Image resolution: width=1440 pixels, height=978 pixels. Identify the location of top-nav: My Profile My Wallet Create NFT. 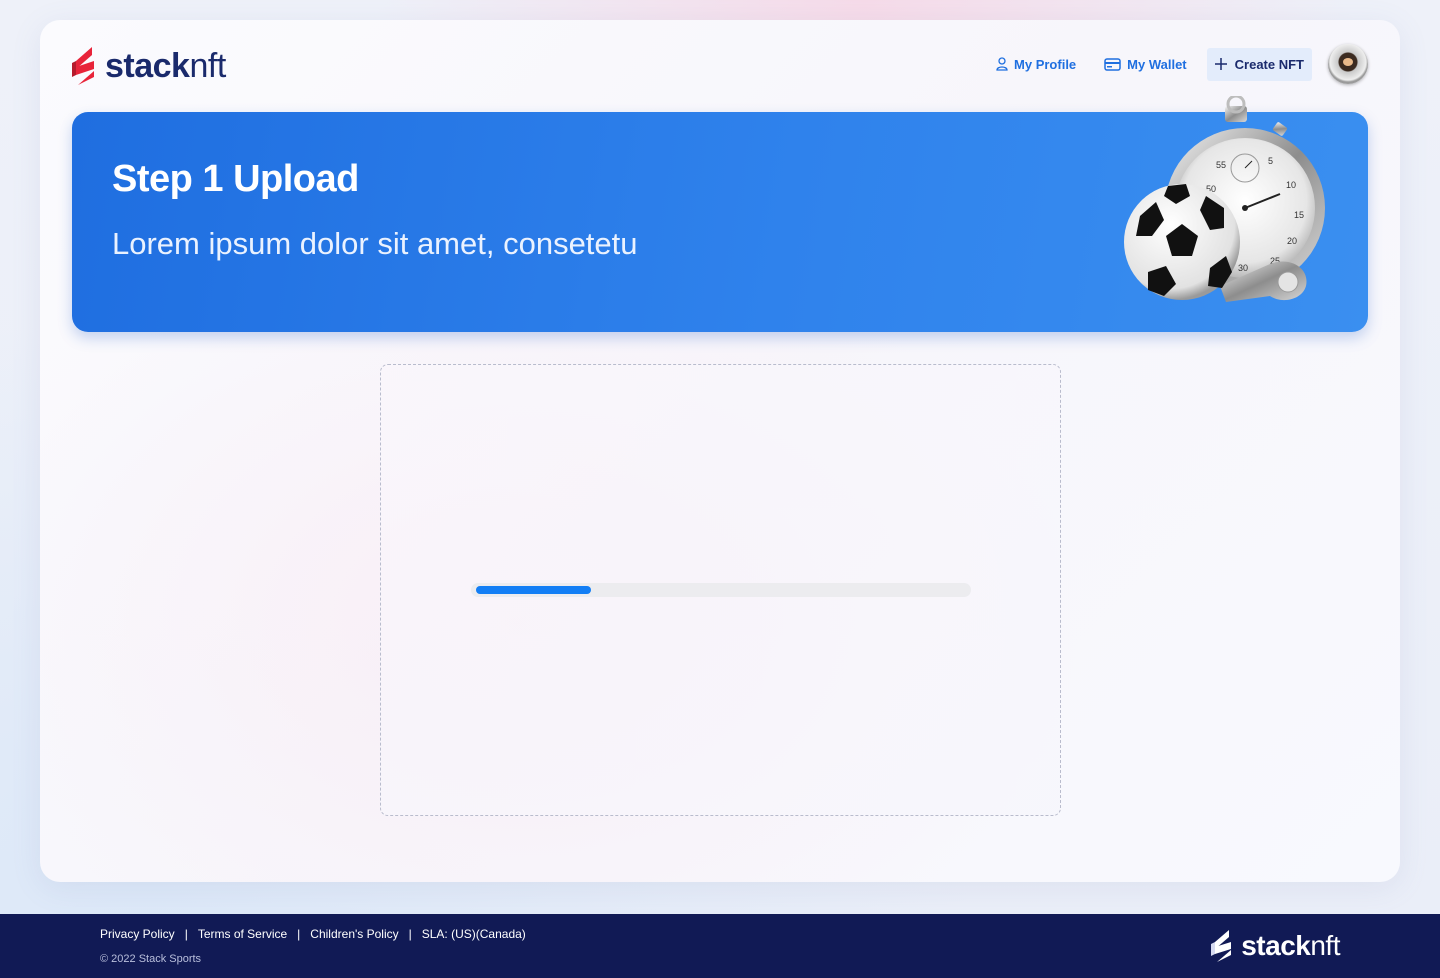
(1168, 64).